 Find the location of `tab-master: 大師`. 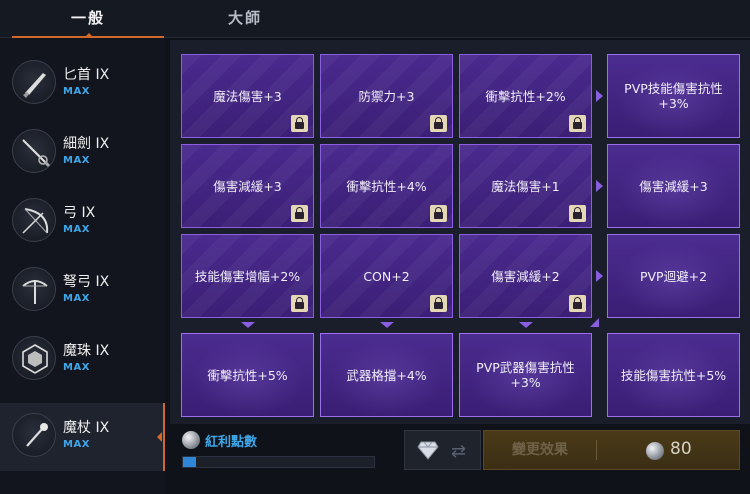

tab-master: 大師 is located at coordinates (245, 19).